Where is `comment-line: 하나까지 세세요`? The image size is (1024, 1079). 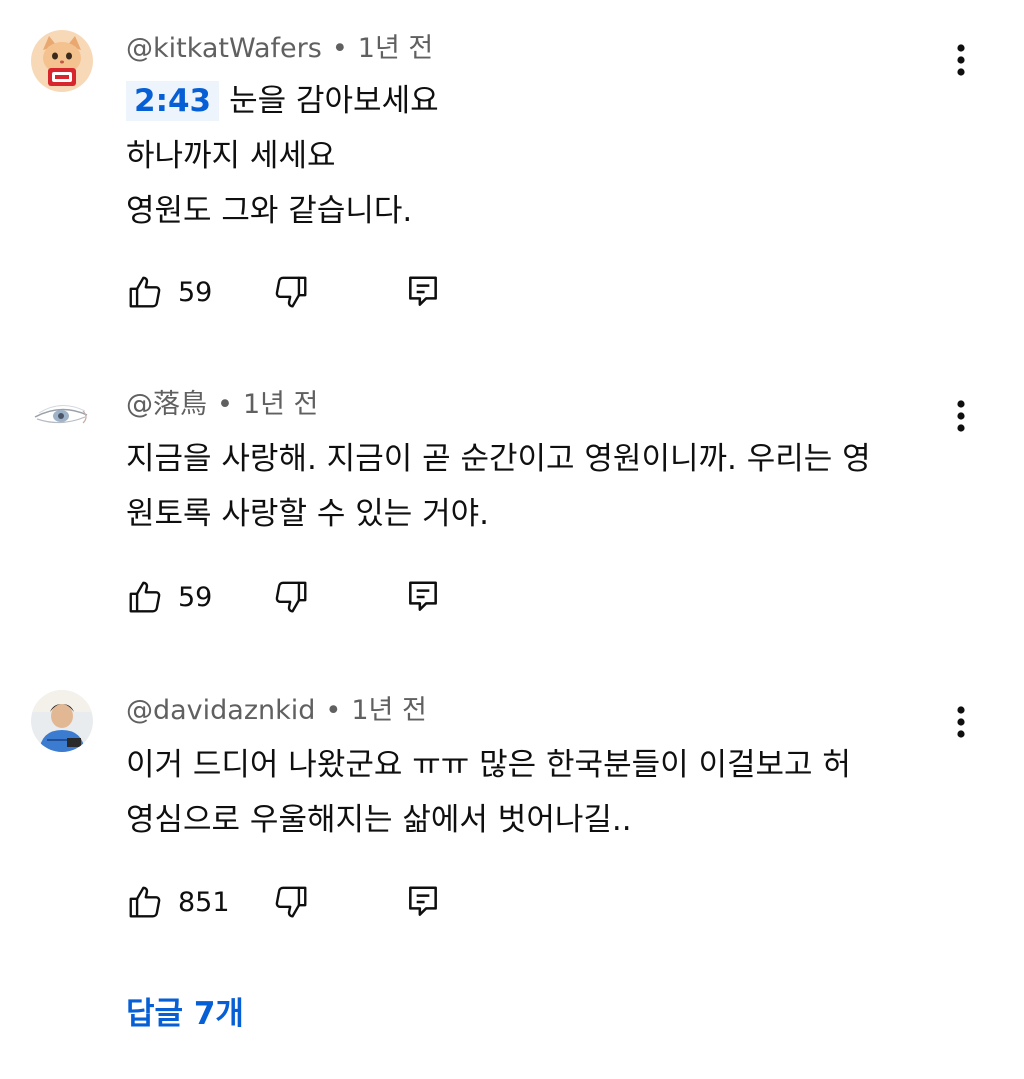
comment-line: 하나까지 세세요 is located at coordinates (231, 156).